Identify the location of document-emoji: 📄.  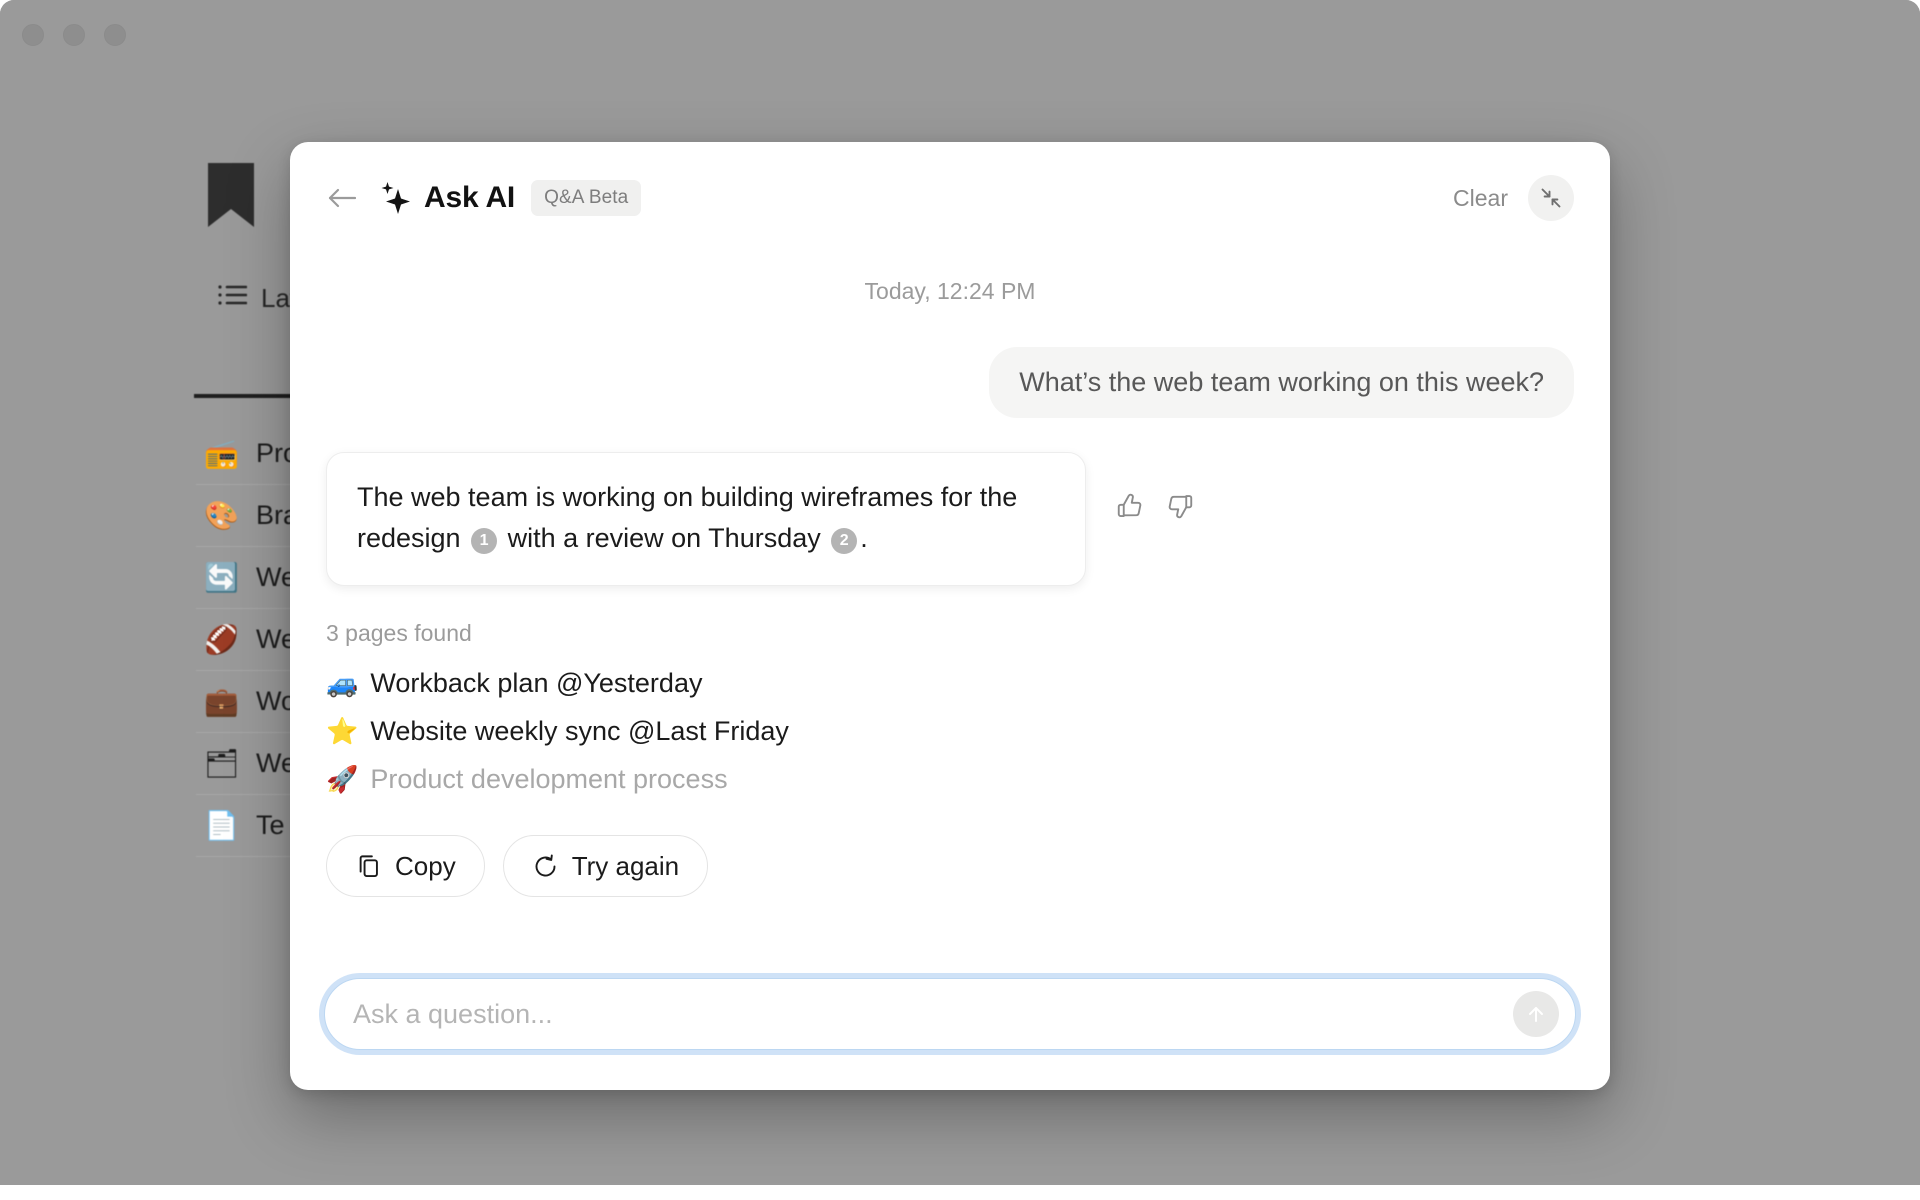
(221, 825).